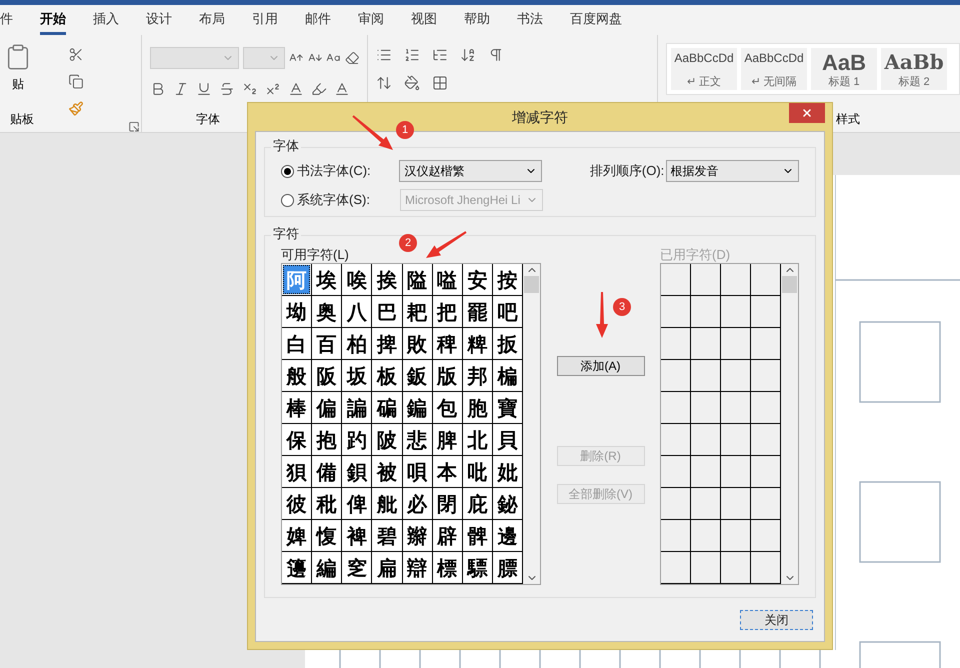  What do you see at coordinates (76, 82) in the screenshot?
I see `copy-icon` at bounding box center [76, 82].